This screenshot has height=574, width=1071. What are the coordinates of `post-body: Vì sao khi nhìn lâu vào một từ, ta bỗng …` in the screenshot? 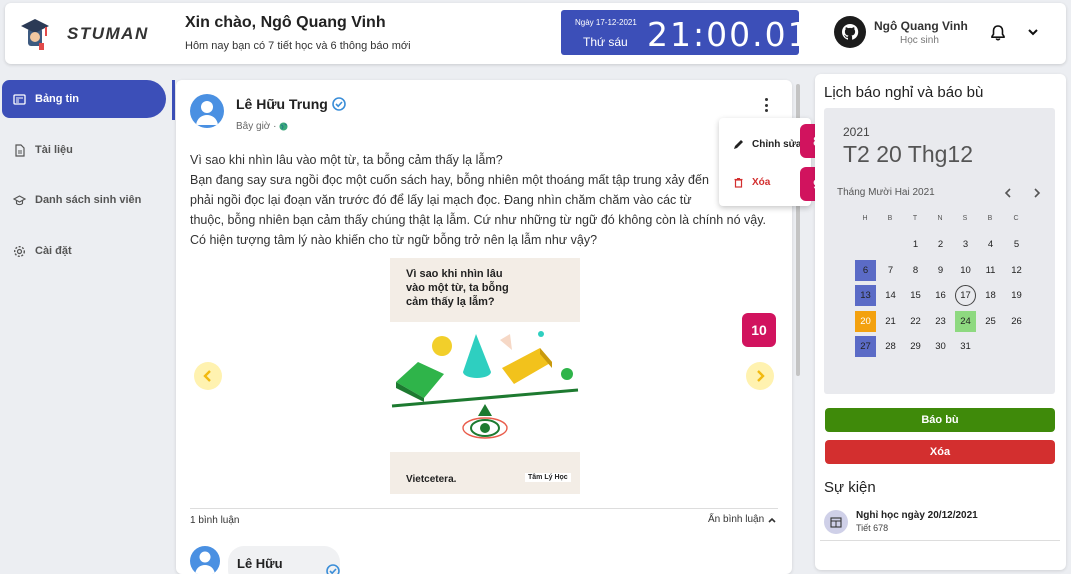 It's located at (485, 200).